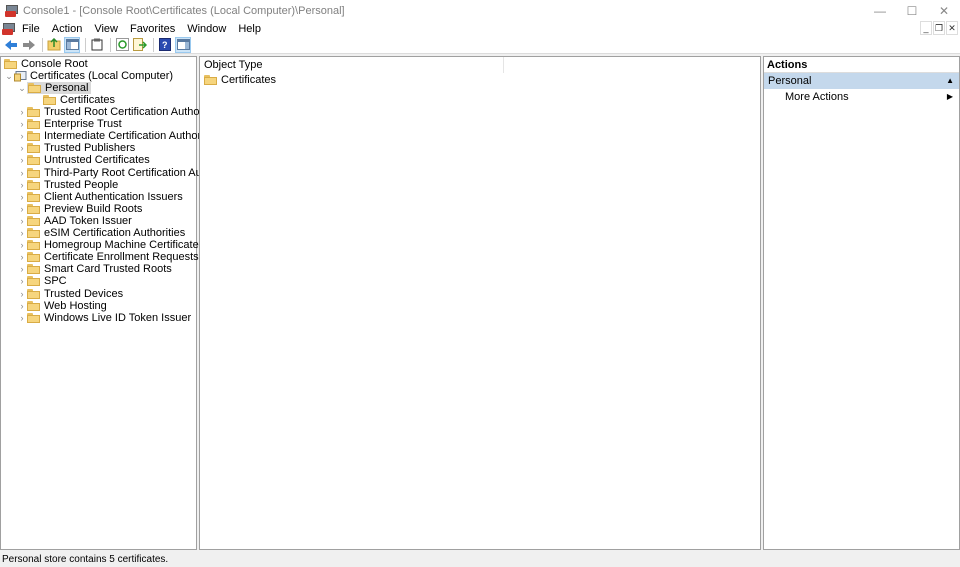 The height and width of the screenshot is (567, 960). What do you see at coordinates (9, 29) in the screenshot?
I see `console-window-icon` at bounding box center [9, 29].